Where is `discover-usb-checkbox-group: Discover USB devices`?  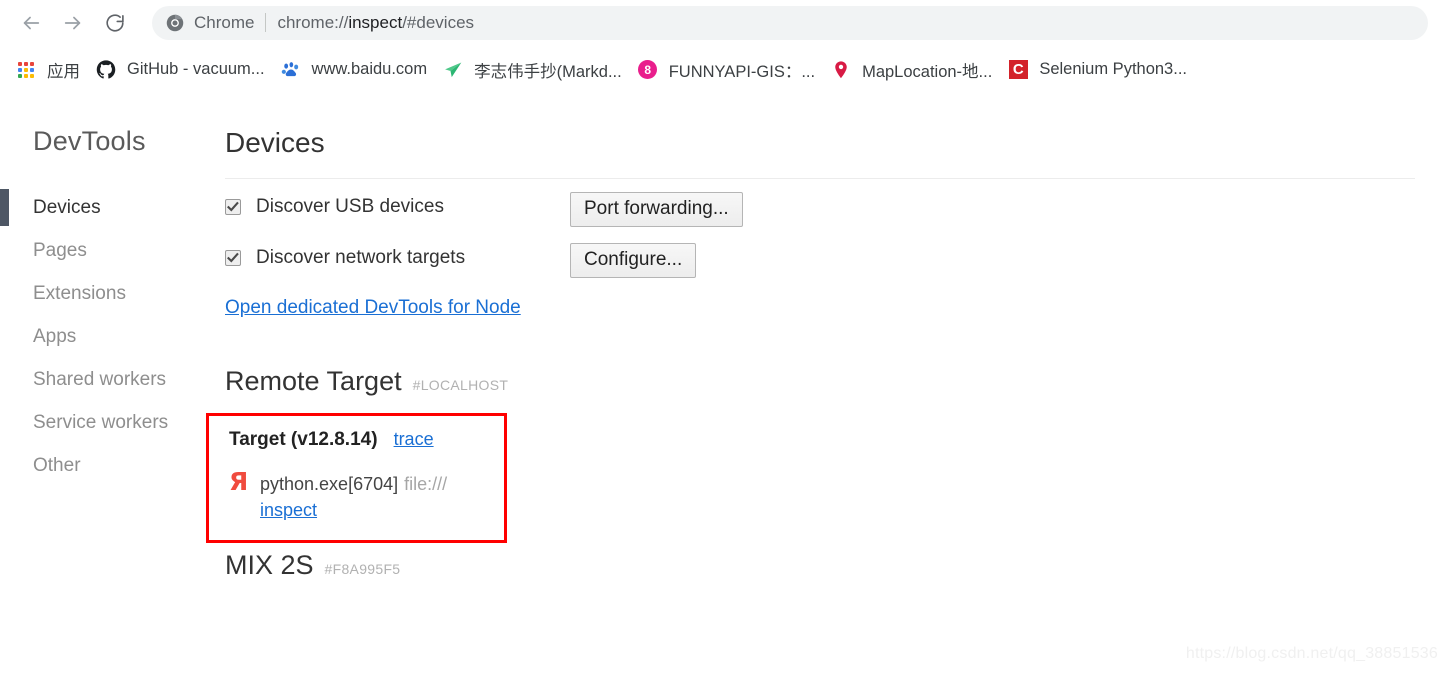
discover-usb-checkbox-group: Discover USB devices is located at coordinates (397, 205).